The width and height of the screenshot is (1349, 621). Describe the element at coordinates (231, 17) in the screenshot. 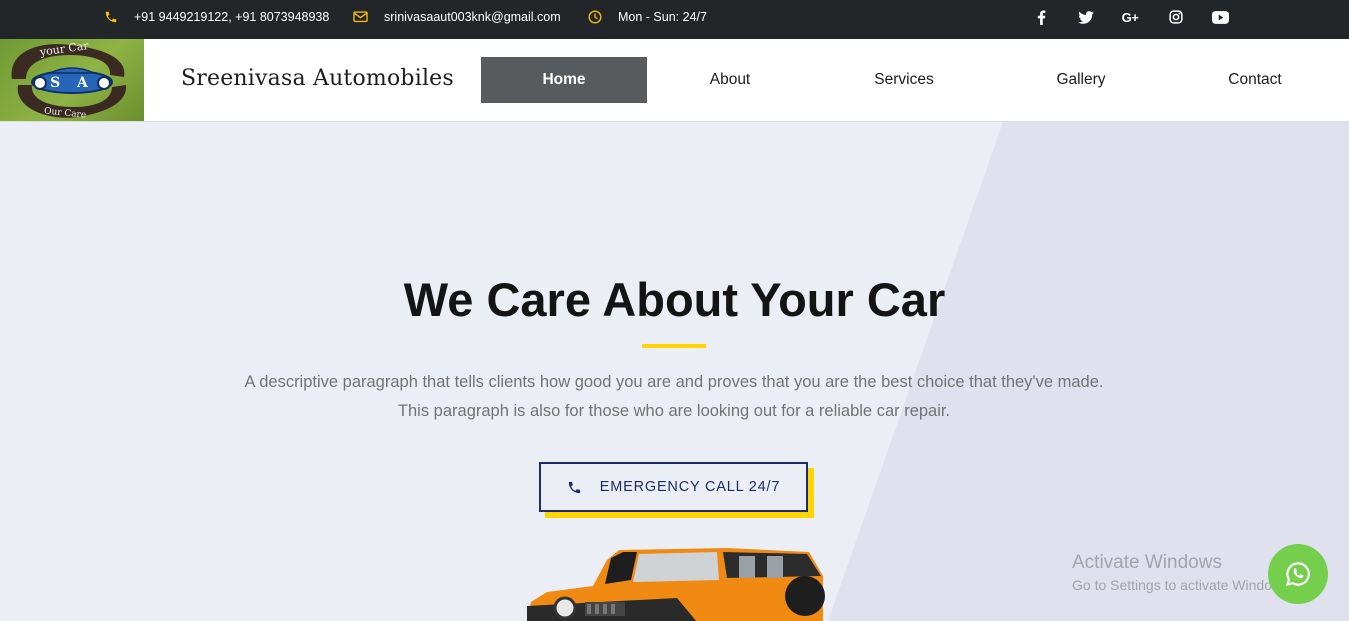

I see `phone-text: +91 9449219122, +91 8073948938` at that location.